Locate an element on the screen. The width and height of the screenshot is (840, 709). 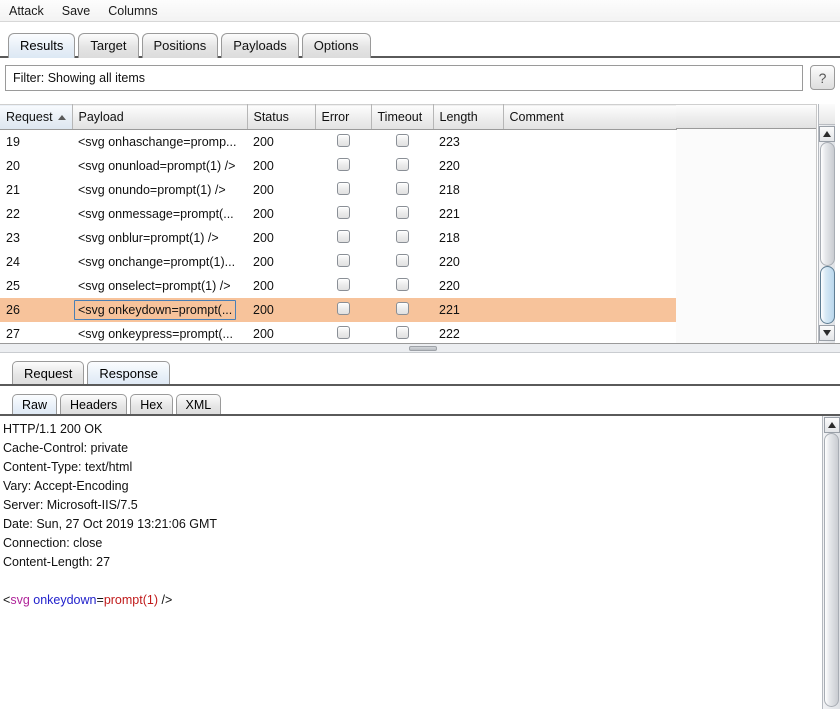
column-header-comment: Comment is located at coordinates (590, 117).